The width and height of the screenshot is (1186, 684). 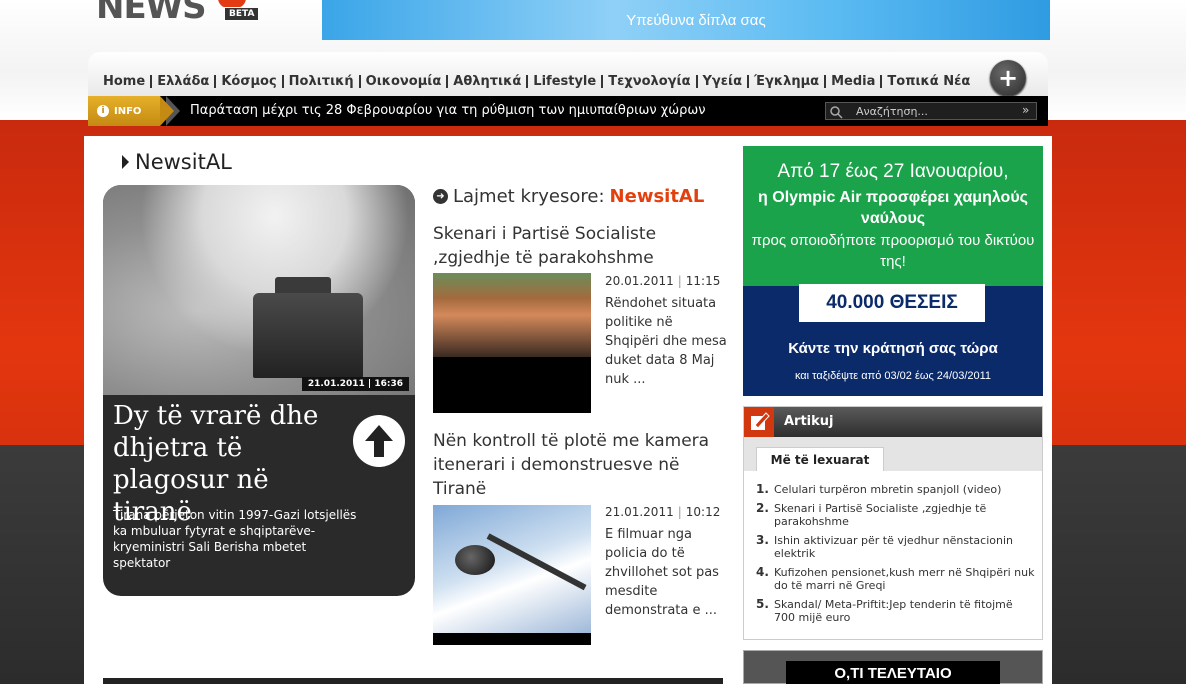 I want to click on featured-date: 21.01.2011 | 16:36, so click(x=355, y=384).